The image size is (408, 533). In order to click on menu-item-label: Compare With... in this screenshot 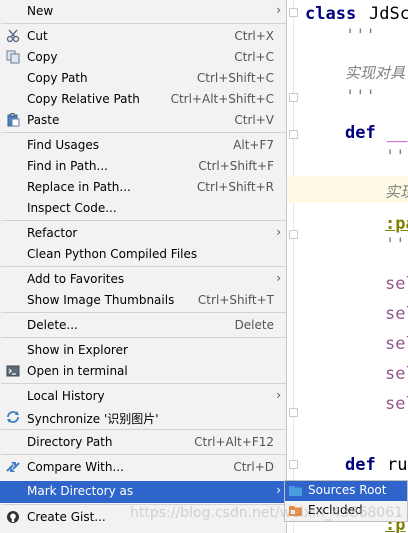, I will do `click(75, 467)`.